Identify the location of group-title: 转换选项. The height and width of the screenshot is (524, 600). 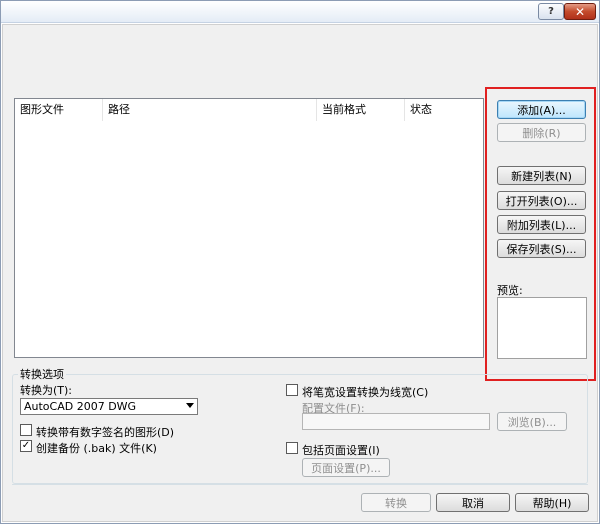
(42, 374).